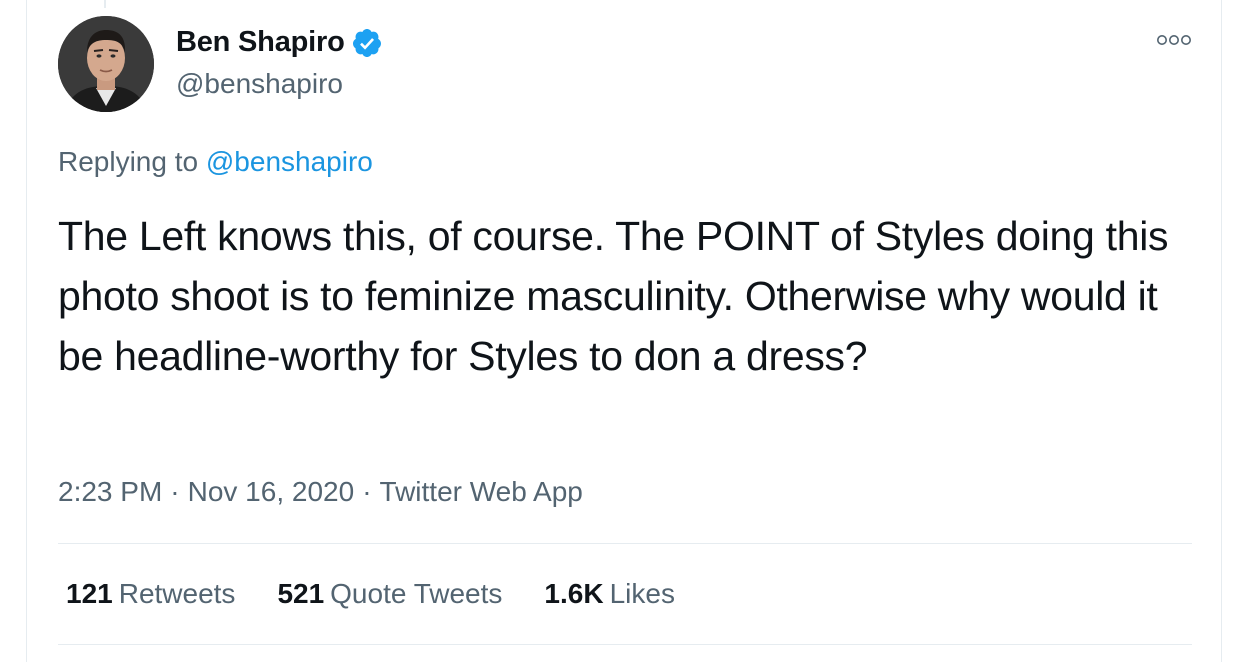  I want to click on verified-badge-icon, so click(366, 42).